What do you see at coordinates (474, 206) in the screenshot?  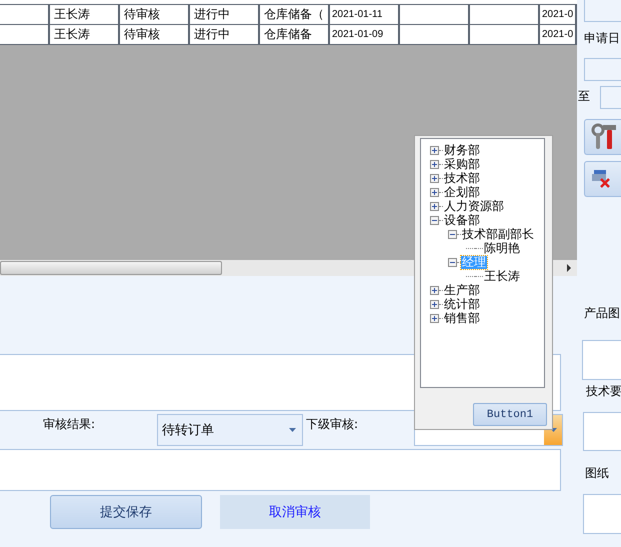 I see `tree-item: 人力资源部` at bounding box center [474, 206].